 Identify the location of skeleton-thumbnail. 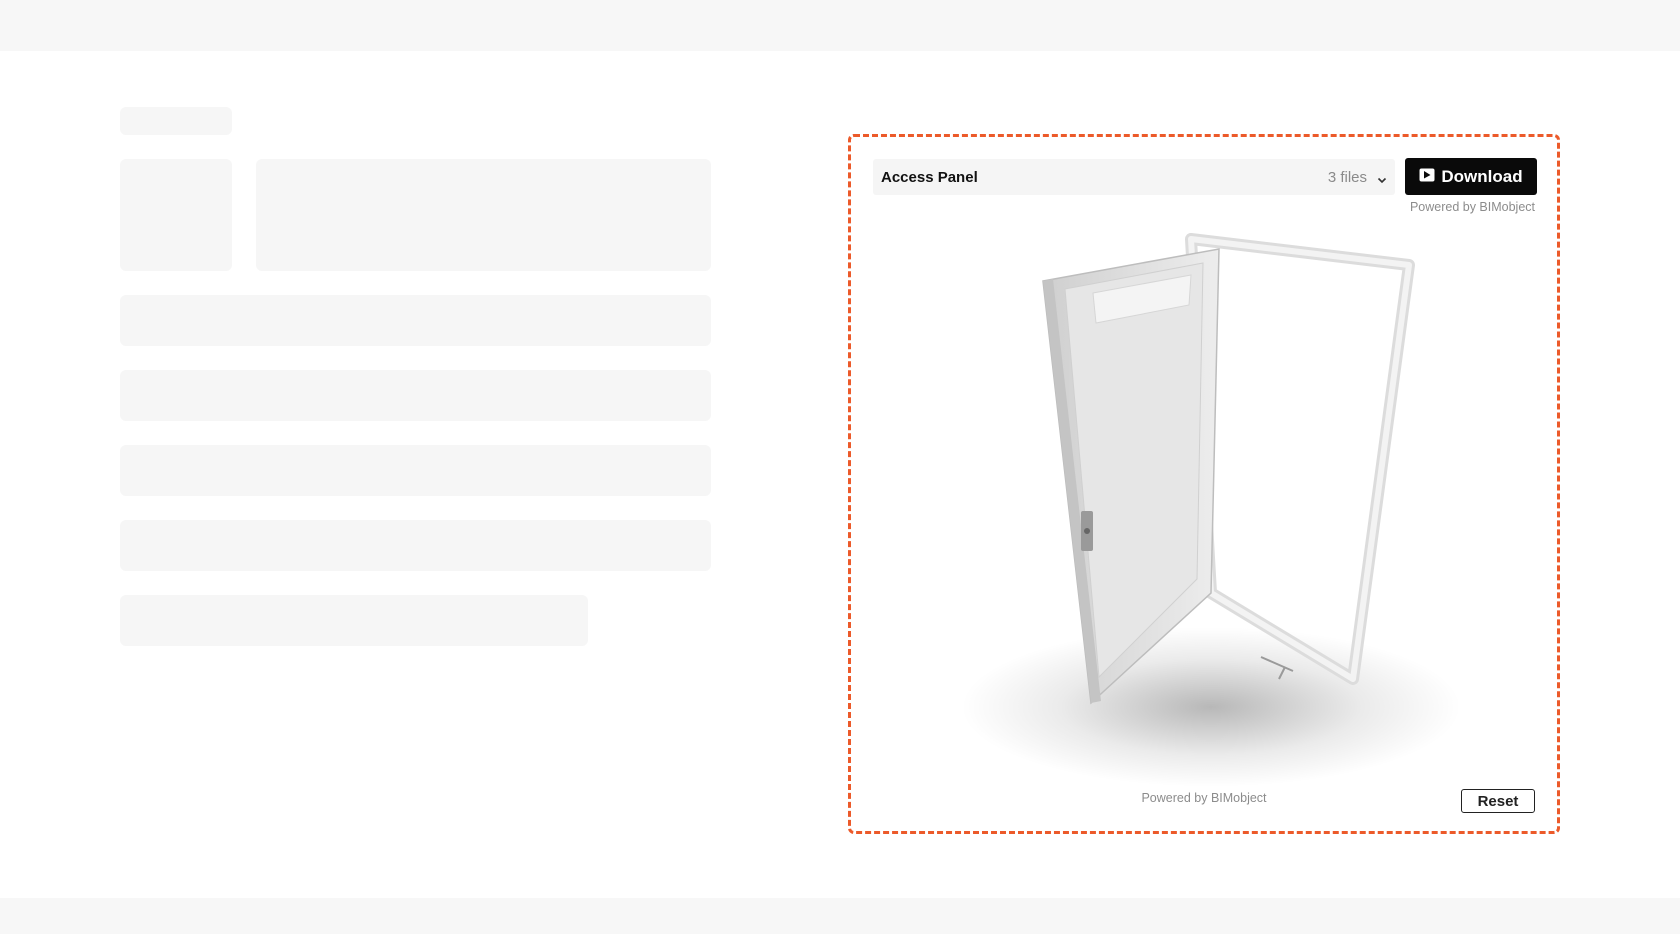
(176, 215).